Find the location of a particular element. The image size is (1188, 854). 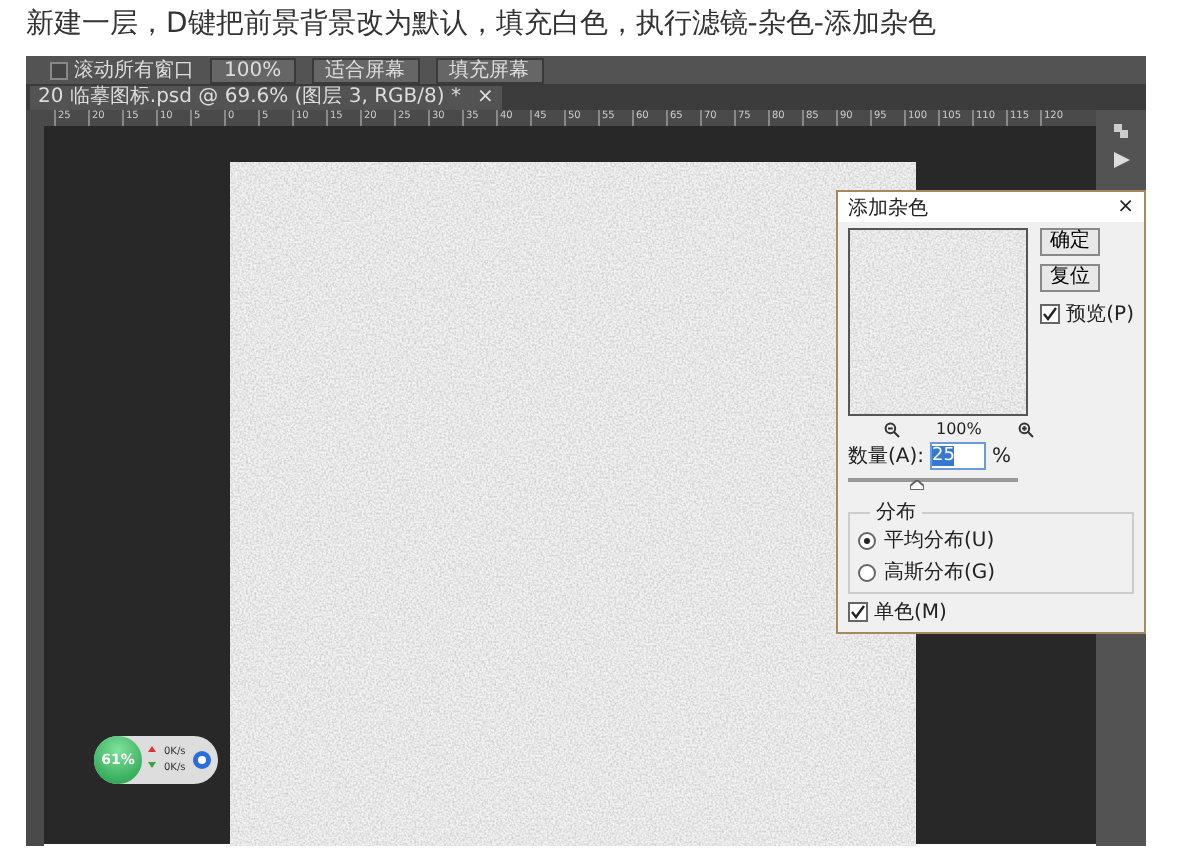

dialog-button: 复位 is located at coordinates (1070, 278).